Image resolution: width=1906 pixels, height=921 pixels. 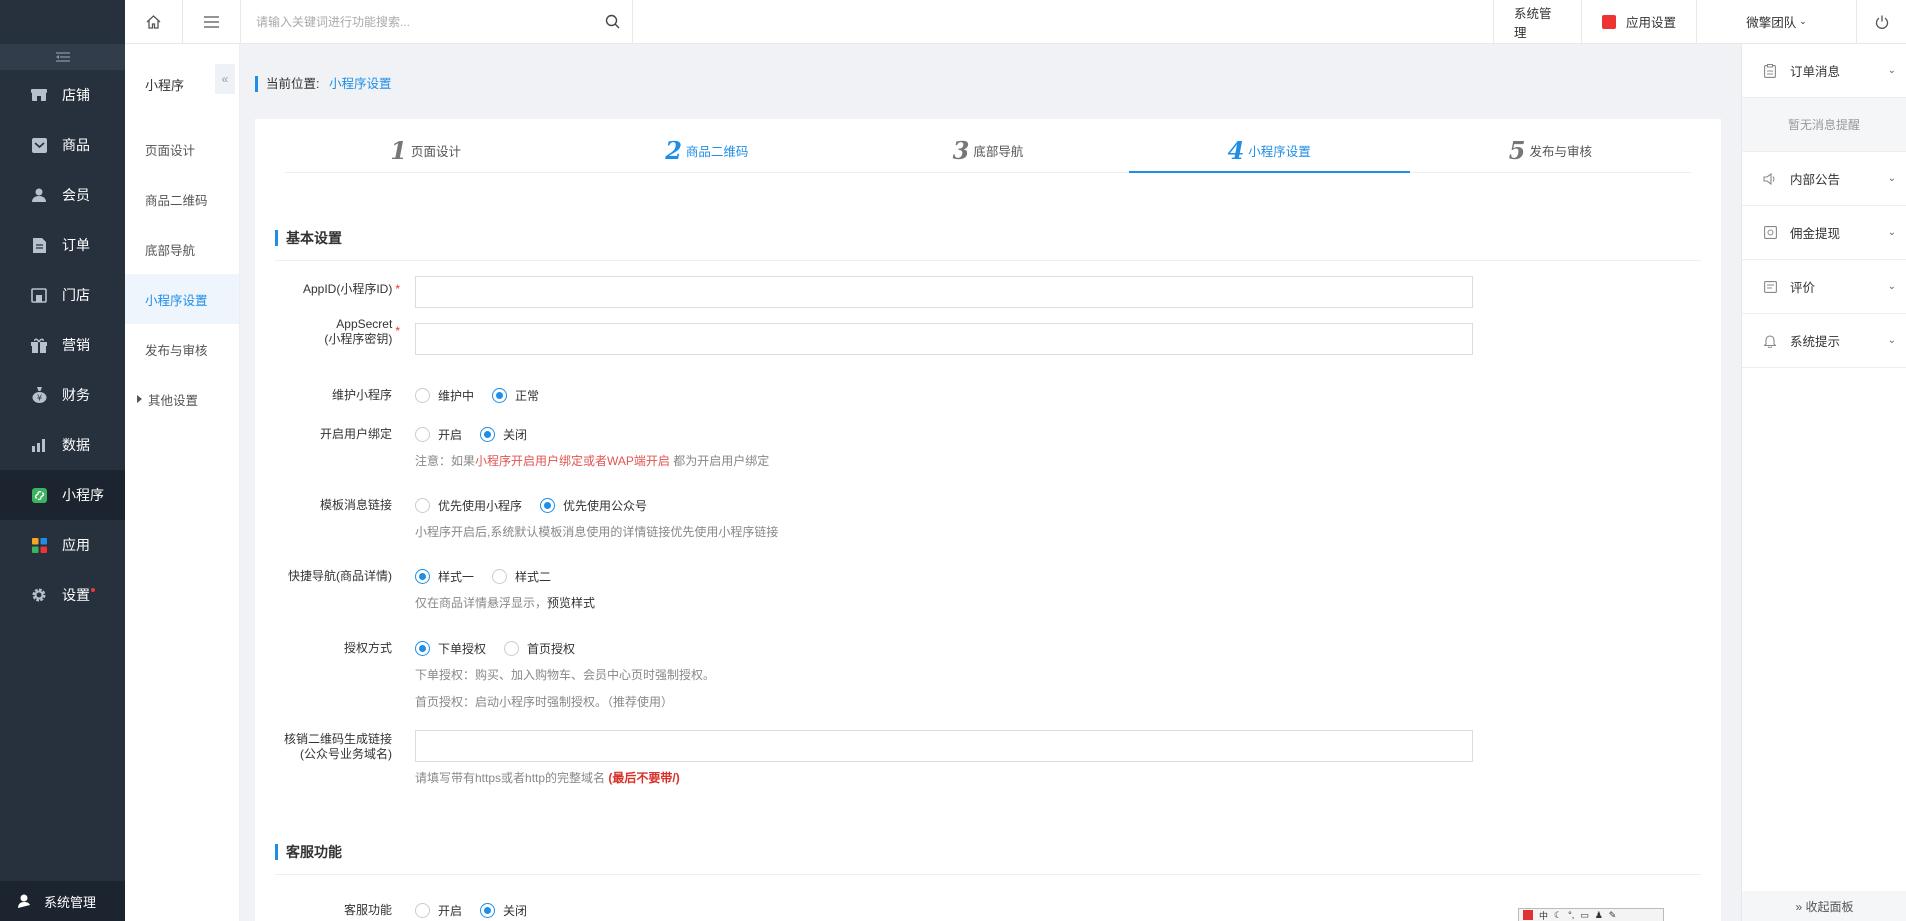 I want to click on subnav-item-bottom-nav: 底部导航, so click(x=182, y=249).